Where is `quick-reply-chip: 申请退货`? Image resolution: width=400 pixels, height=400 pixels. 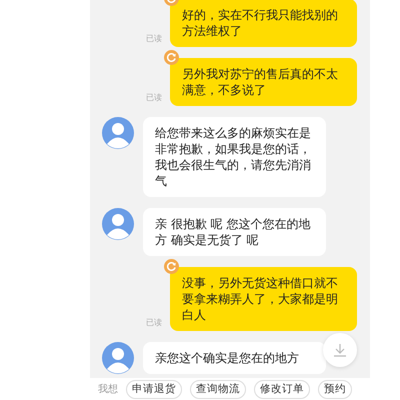 quick-reply-chip: 申请退货 is located at coordinates (154, 389).